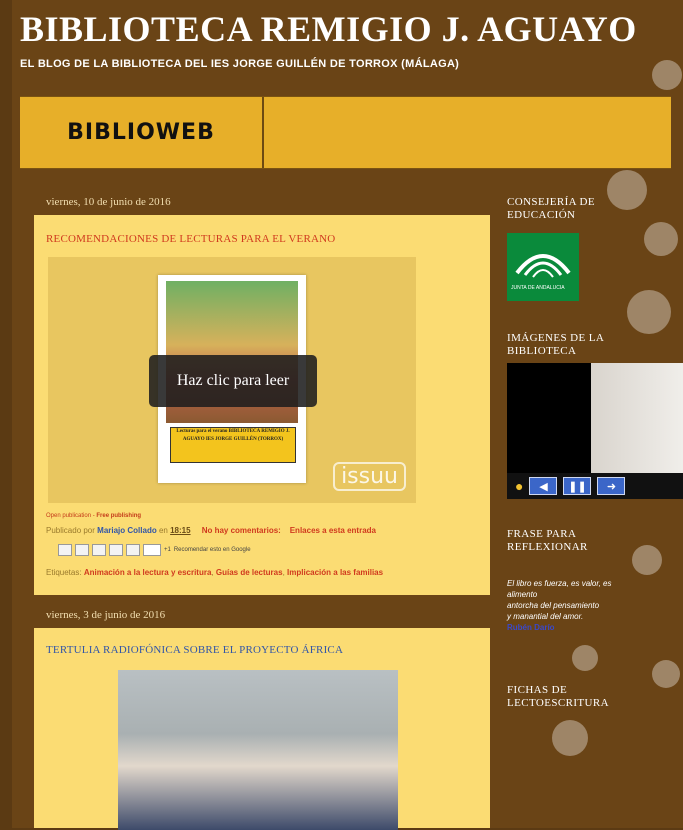  What do you see at coordinates (94, 516) in the screenshot?
I see `publication-links: Open publication - Free publishing` at bounding box center [94, 516].